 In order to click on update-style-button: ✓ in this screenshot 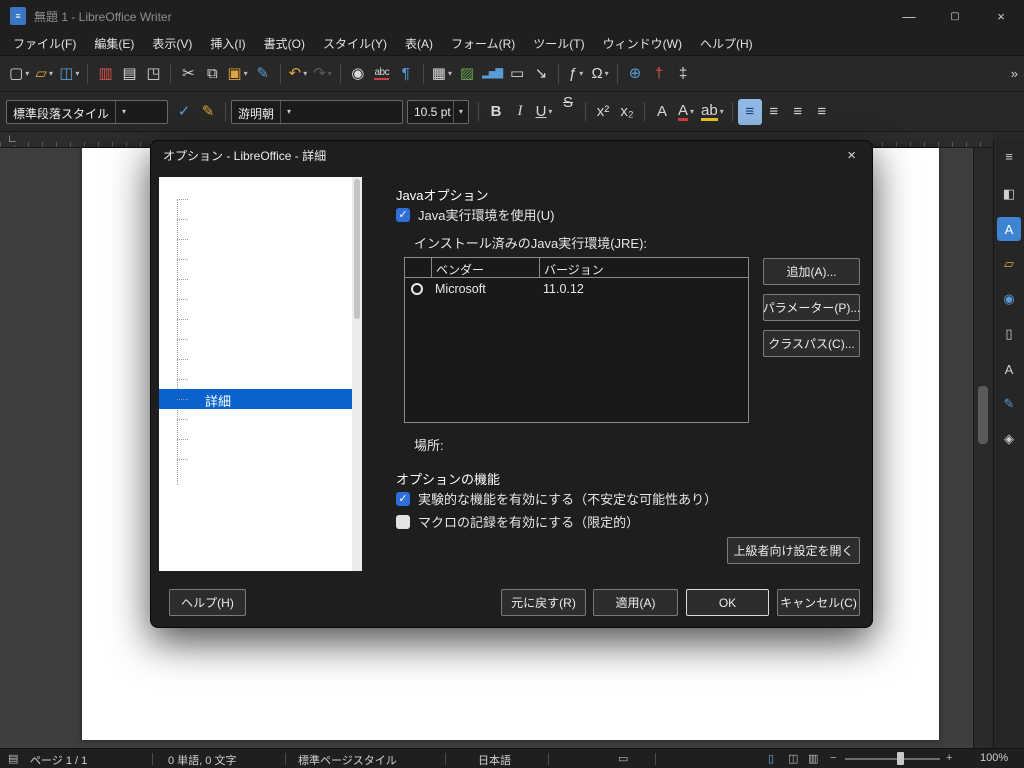, I will do `click(184, 112)`.